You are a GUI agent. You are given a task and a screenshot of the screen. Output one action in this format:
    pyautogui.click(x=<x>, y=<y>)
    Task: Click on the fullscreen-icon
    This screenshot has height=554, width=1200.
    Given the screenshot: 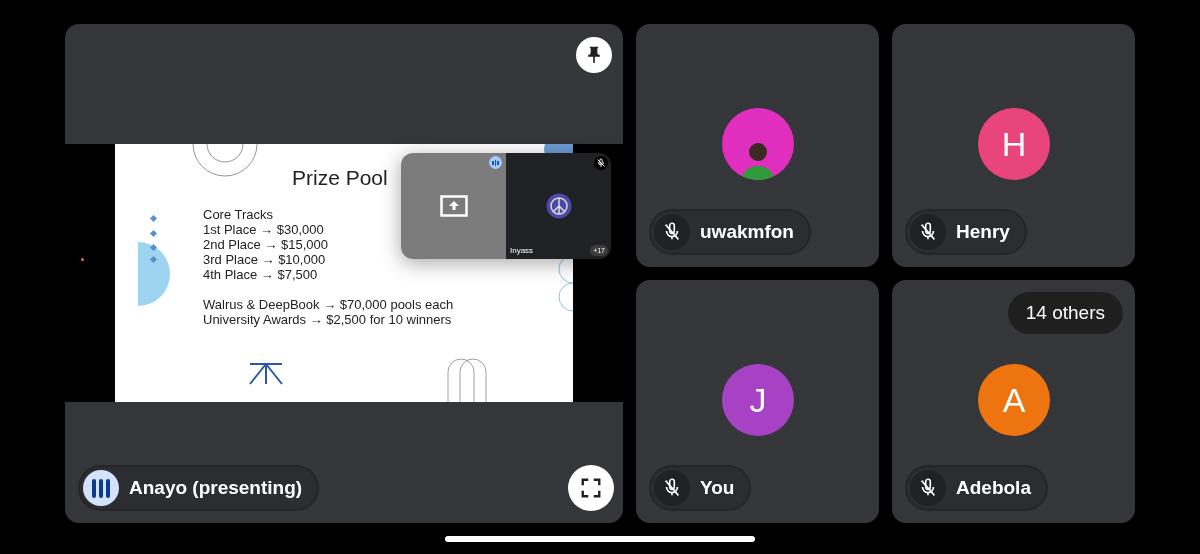 What is the action you would take?
    pyautogui.click(x=591, y=488)
    